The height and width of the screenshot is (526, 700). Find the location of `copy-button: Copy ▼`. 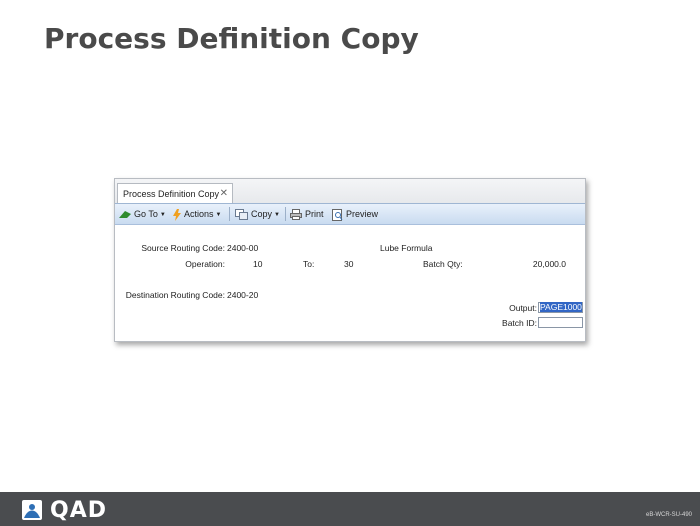

copy-button: Copy ▼ is located at coordinates (257, 214).